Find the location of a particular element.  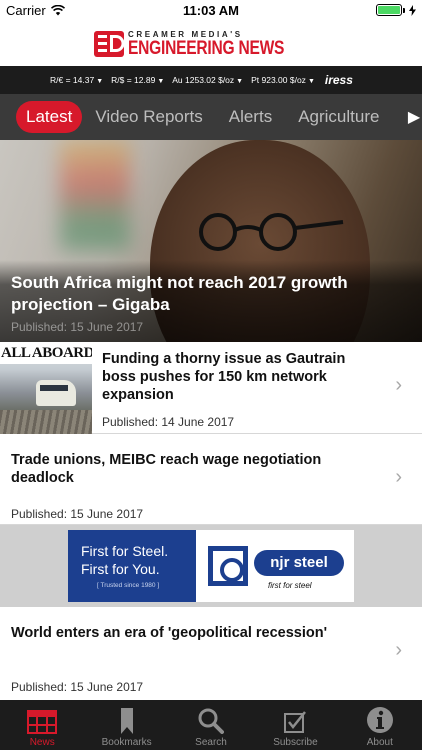

tabbar-news-label: News is located at coordinates (42, 742).